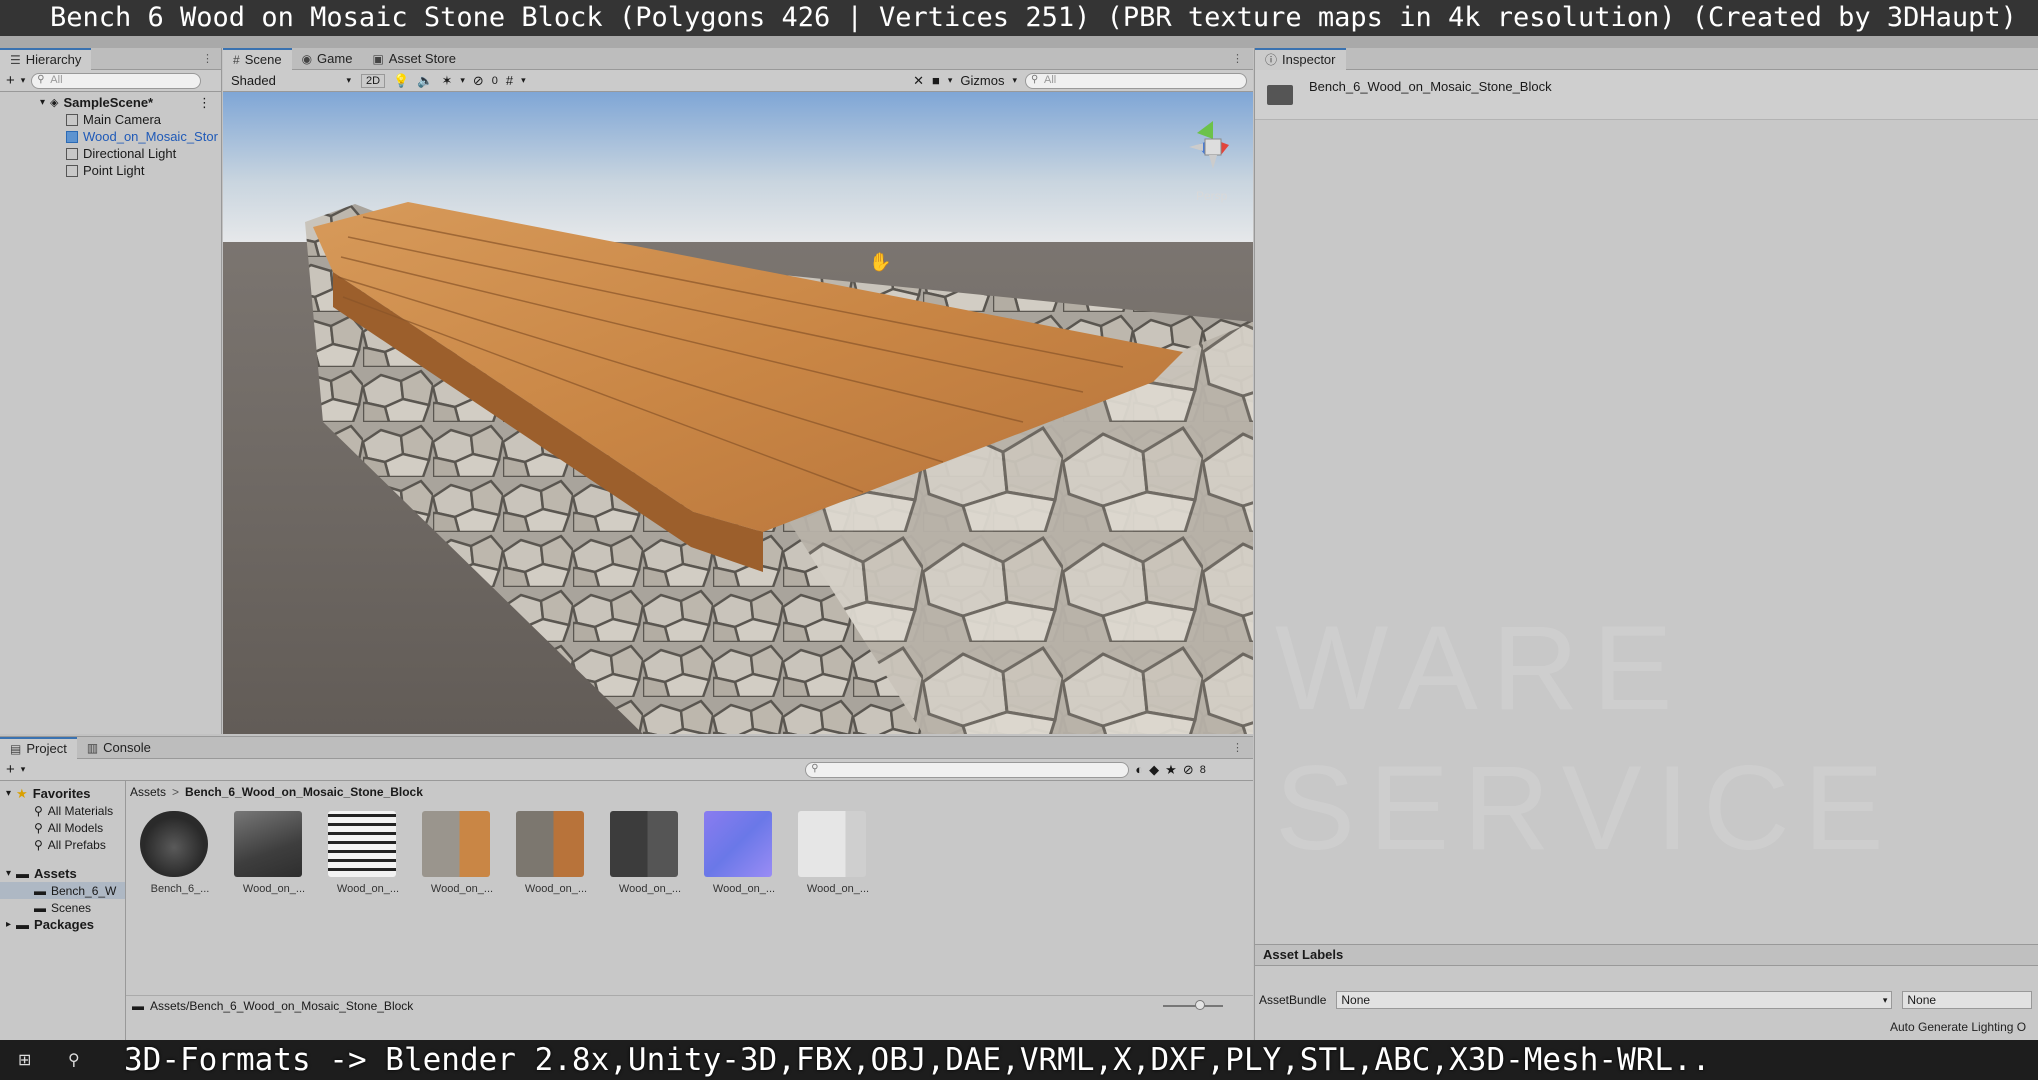 The width and height of the screenshot is (2038, 1080). What do you see at coordinates (15, 59) in the screenshot?
I see `list-icon: ☰` at bounding box center [15, 59].